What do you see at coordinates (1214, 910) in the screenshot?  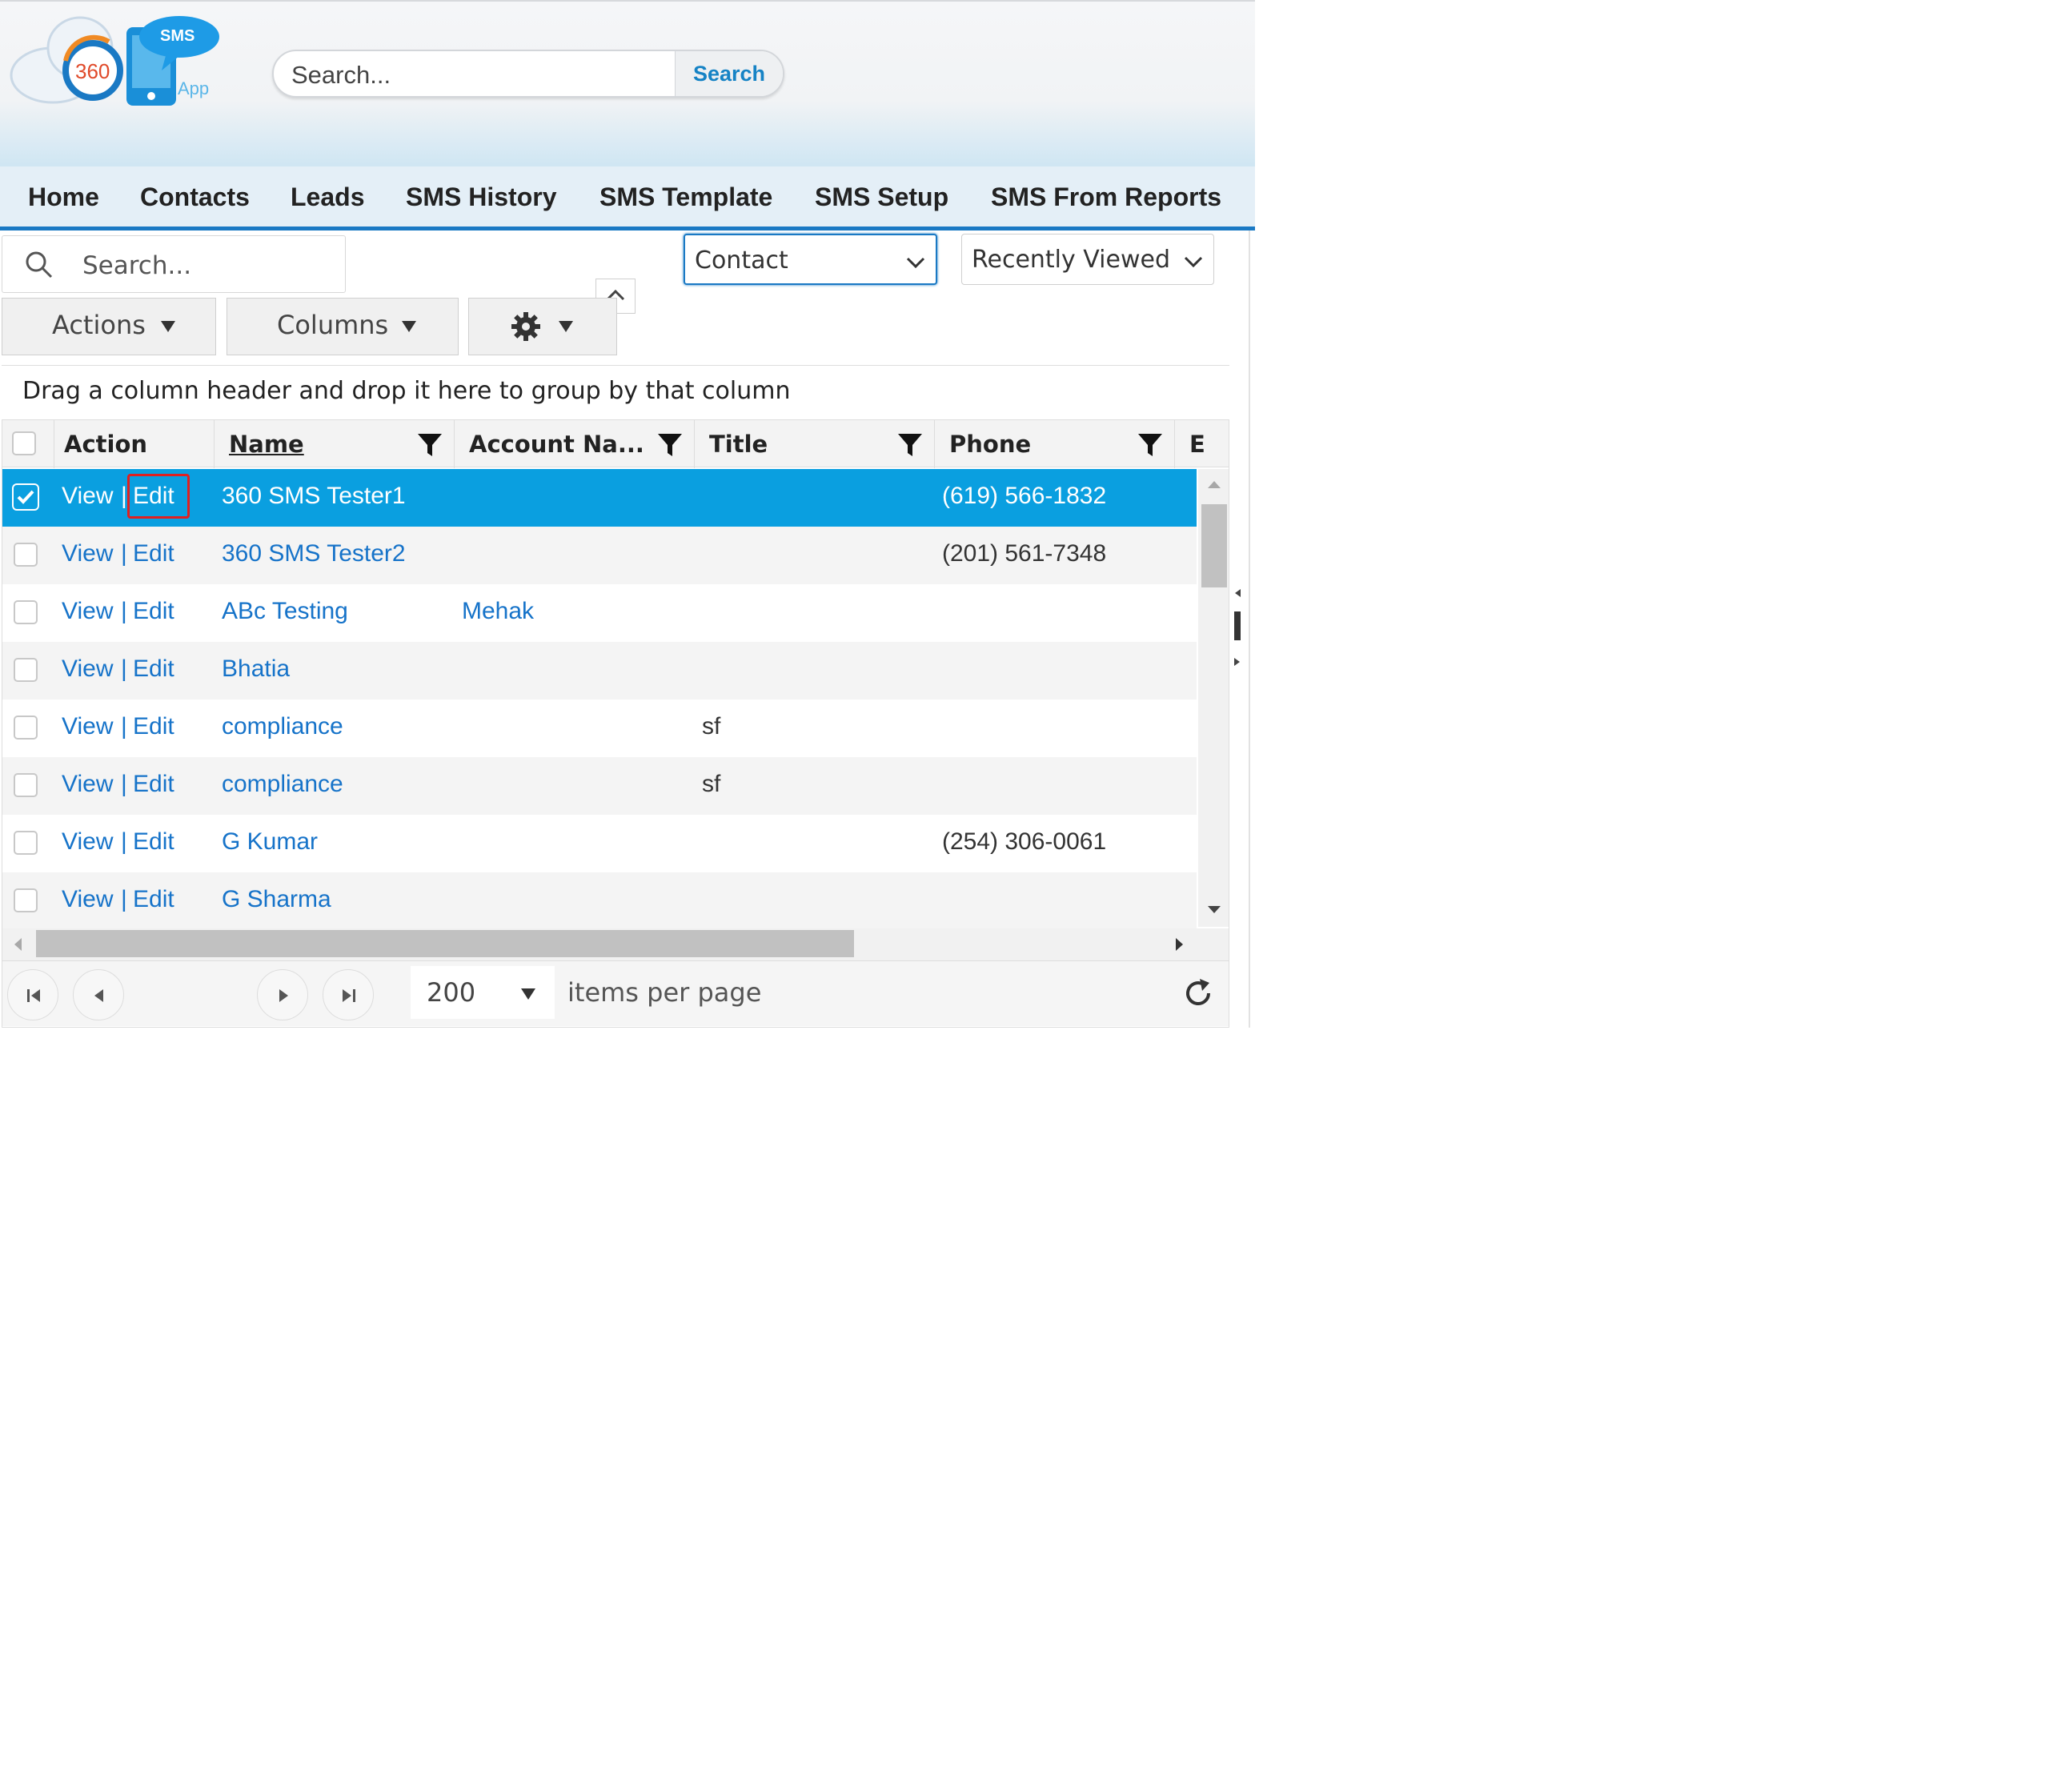 I see `scroll-down-icon` at bounding box center [1214, 910].